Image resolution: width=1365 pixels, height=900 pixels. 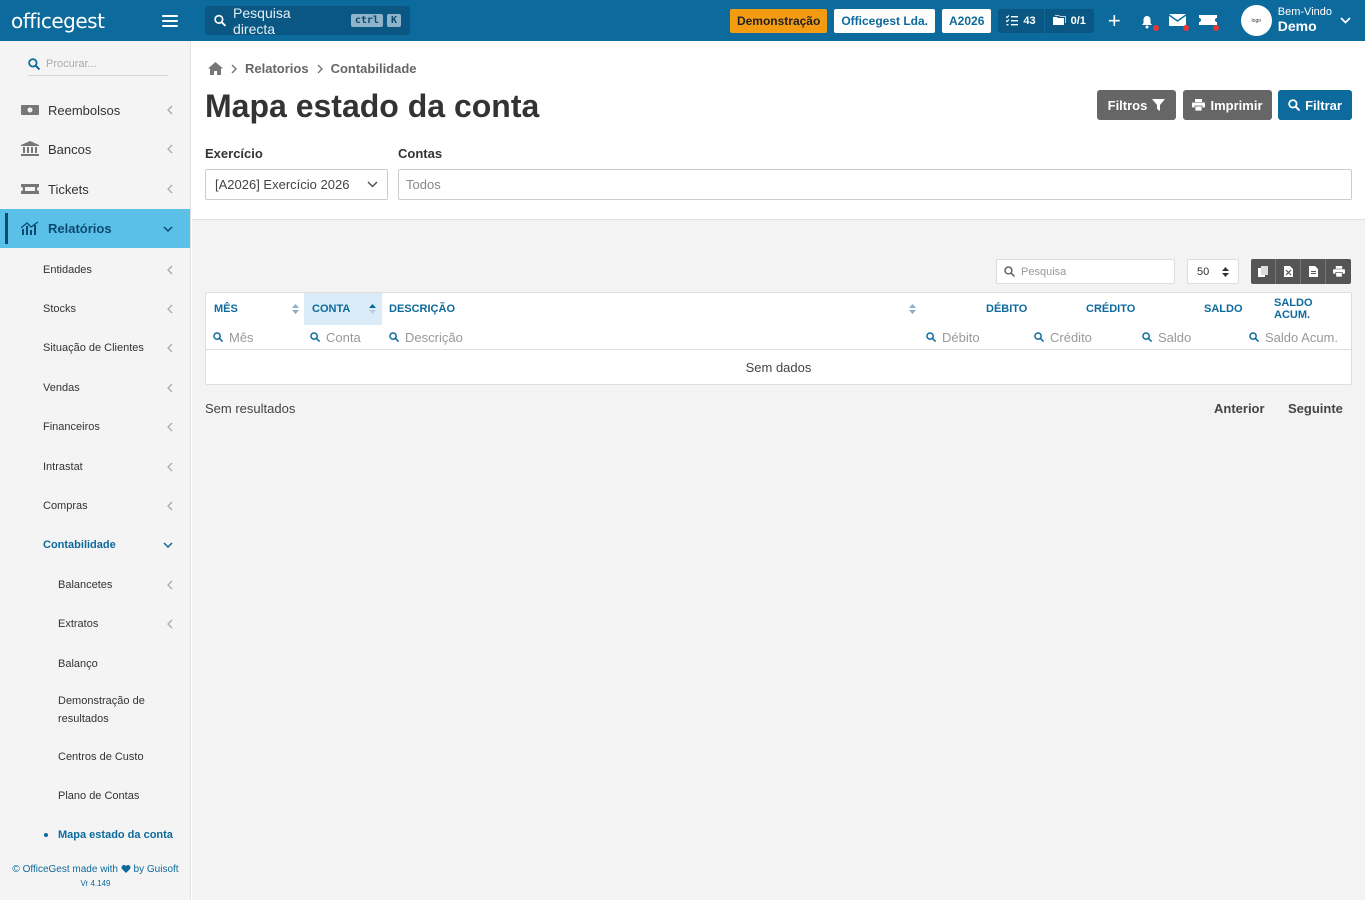 I want to click on demo-badge: Demonstração, so click(x=778, y=20).